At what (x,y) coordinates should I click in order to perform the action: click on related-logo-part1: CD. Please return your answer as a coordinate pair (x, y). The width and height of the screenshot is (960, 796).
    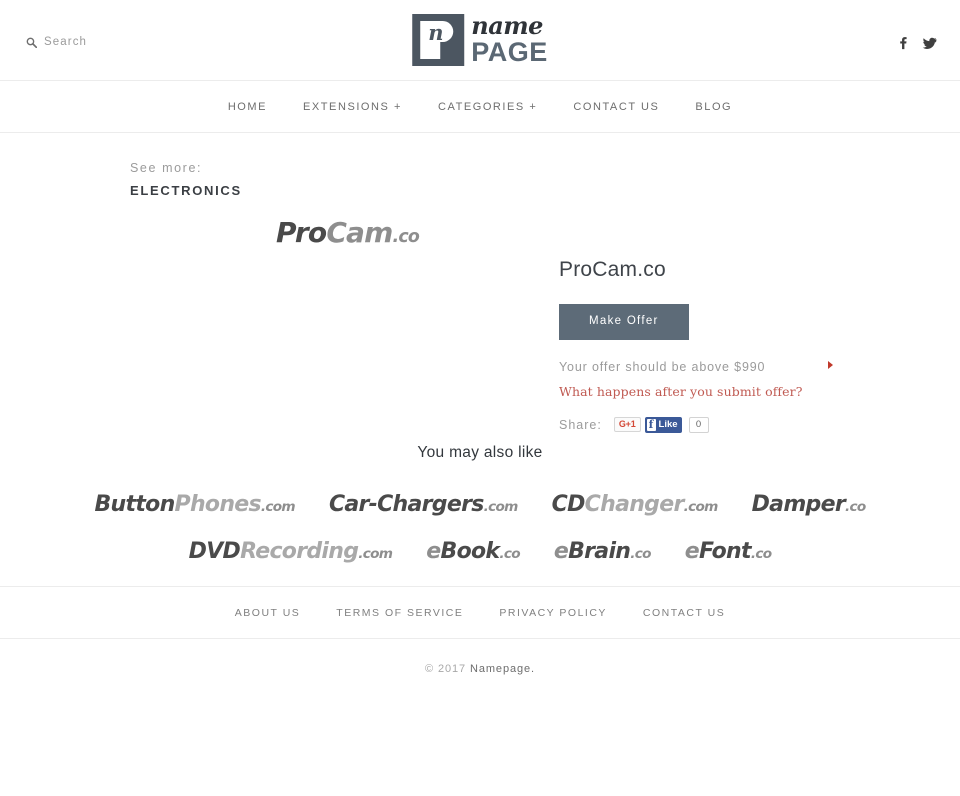
    Looking at the image, I should click on (568, 504).